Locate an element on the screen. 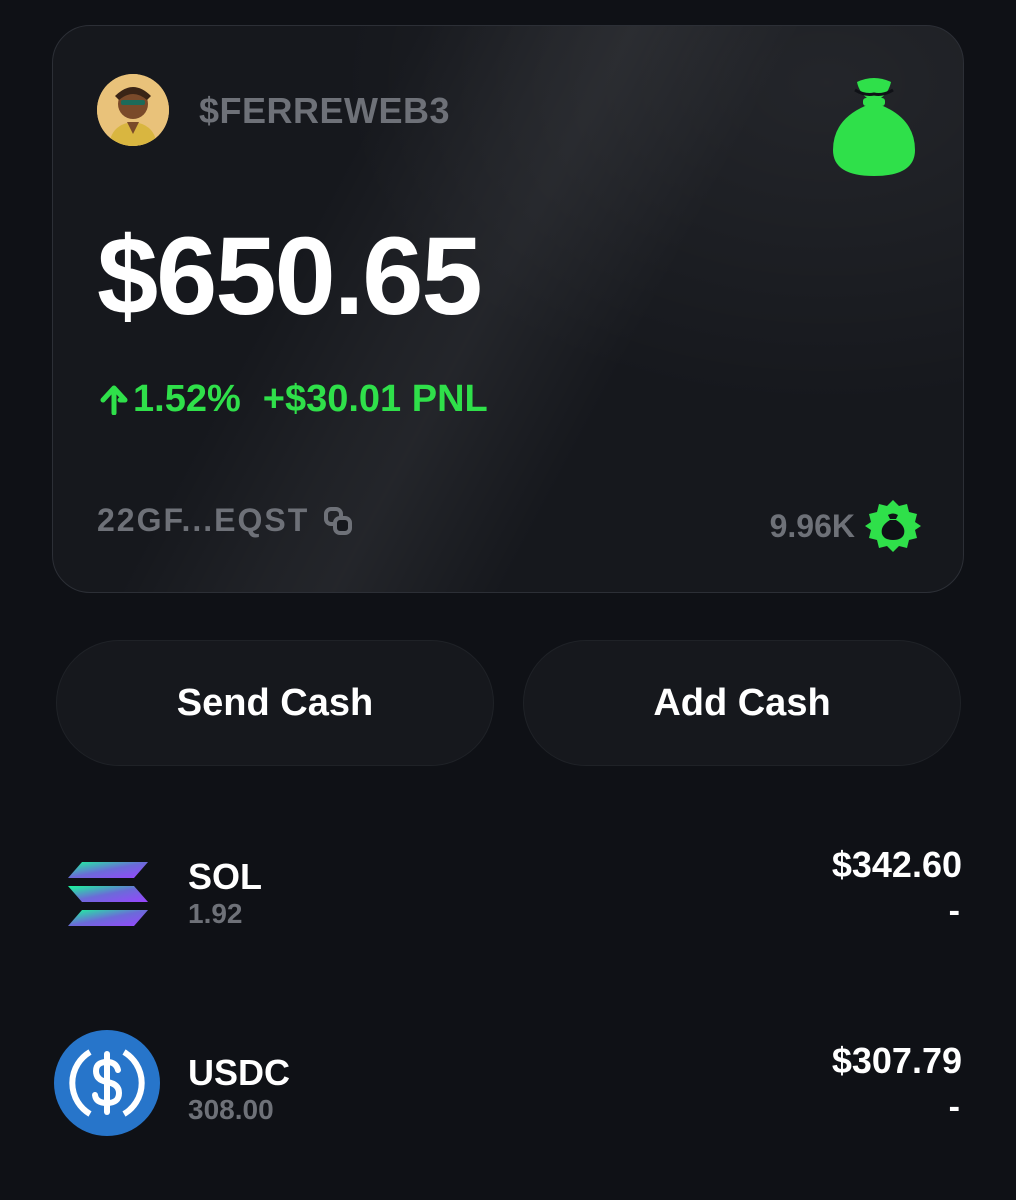  send-cash-button: Send Cash is located at coordinates (275, 703).